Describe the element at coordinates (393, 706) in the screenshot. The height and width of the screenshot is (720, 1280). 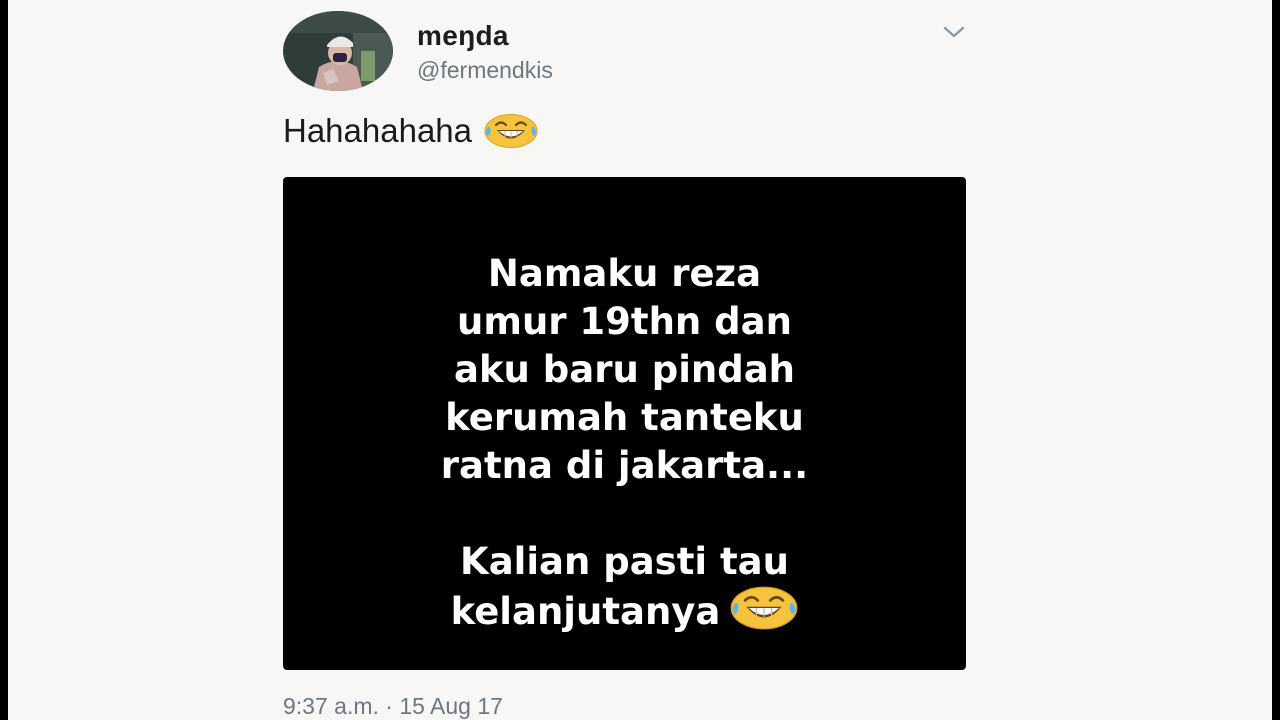
I see `tweet-timestamp: 9:37 a.m. · 15 Aug 17` at that location.